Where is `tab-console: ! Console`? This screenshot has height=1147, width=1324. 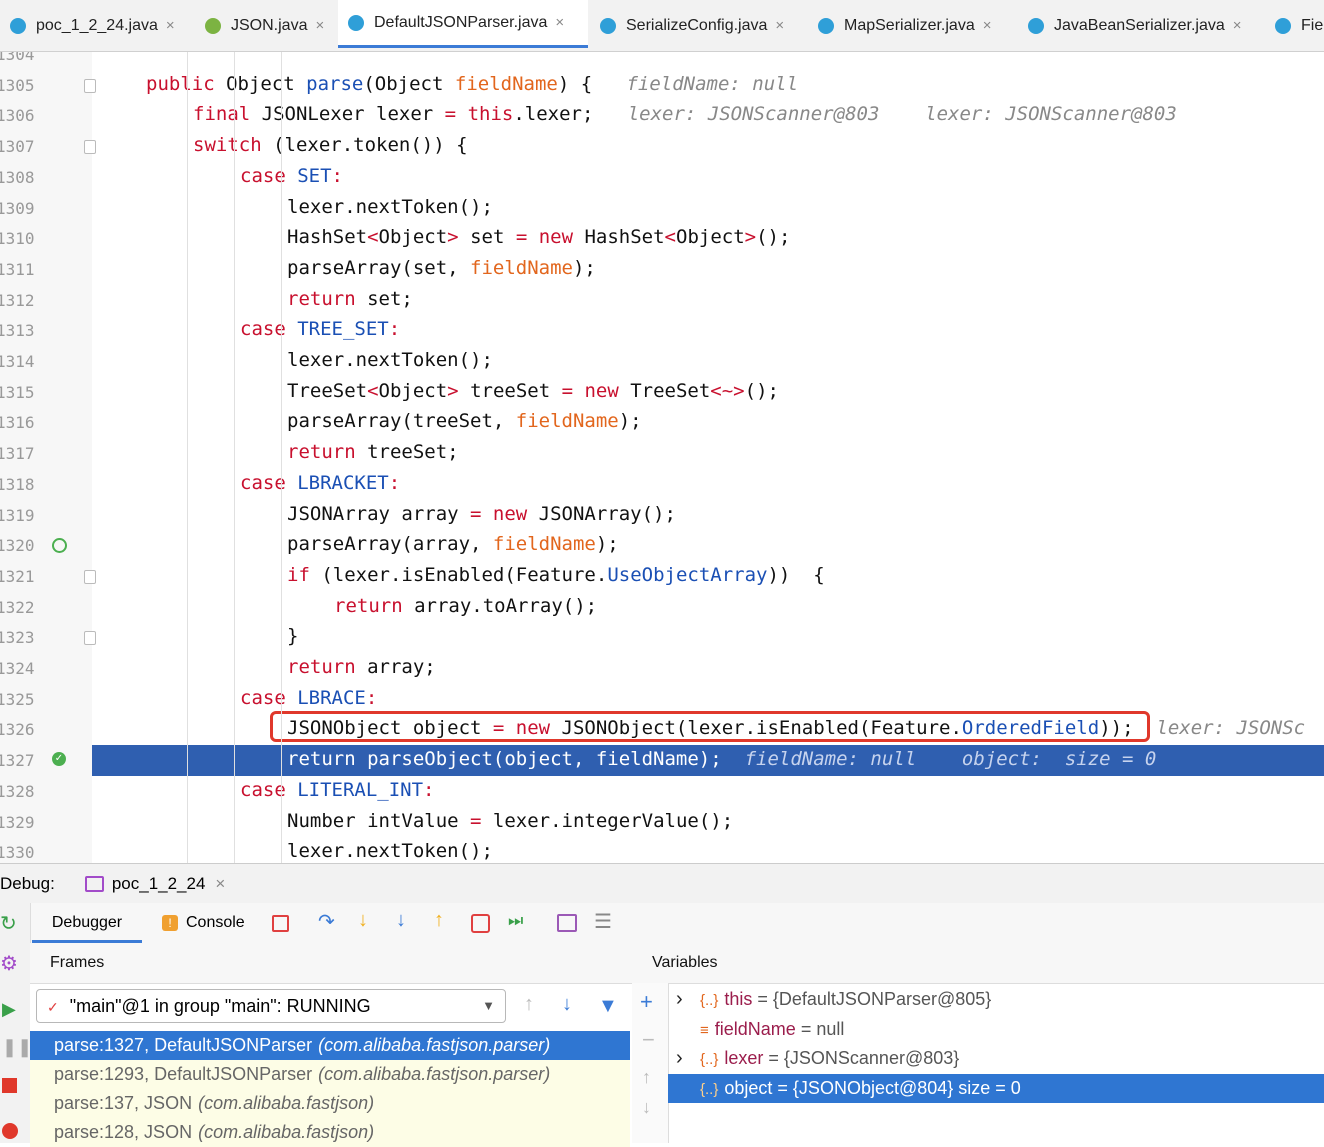 tab-console: ! Console is located at coordinates (203, 923).